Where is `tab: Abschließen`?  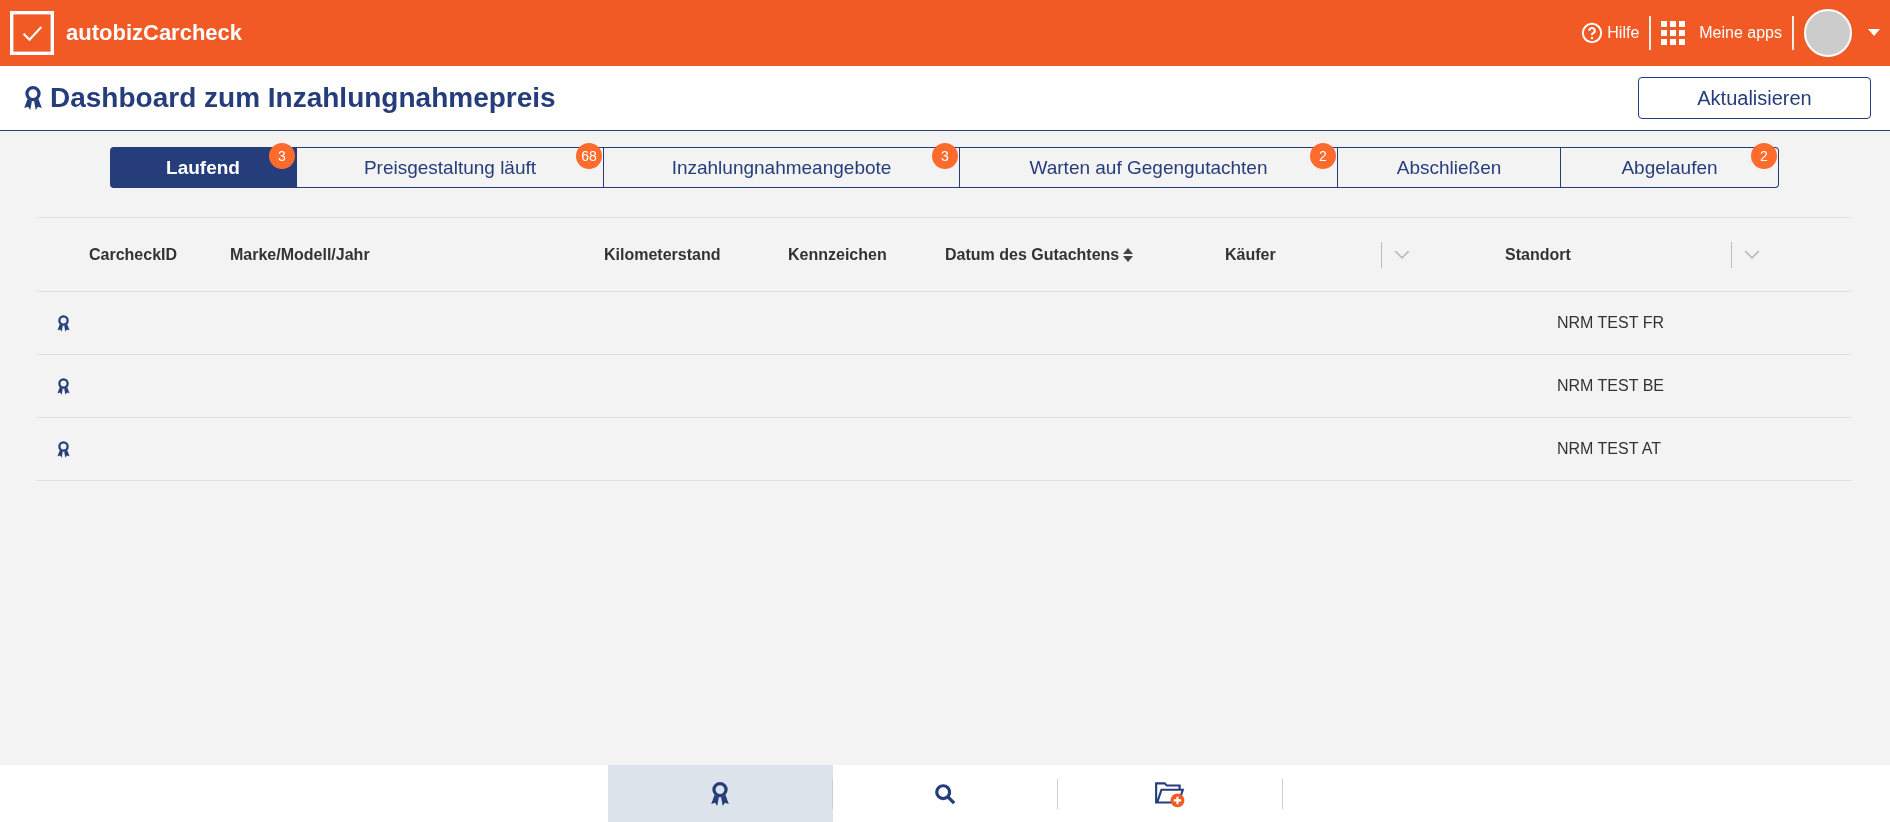
tab: Abschließen is located at coordinates (1449, 167).